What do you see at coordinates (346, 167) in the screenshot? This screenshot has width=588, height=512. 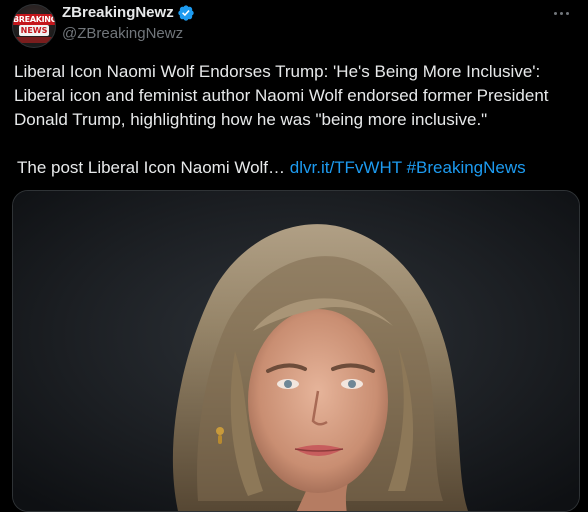 I see `tweet-link: dlvr.it/TFvWHT` at bounding box center [346, 167].